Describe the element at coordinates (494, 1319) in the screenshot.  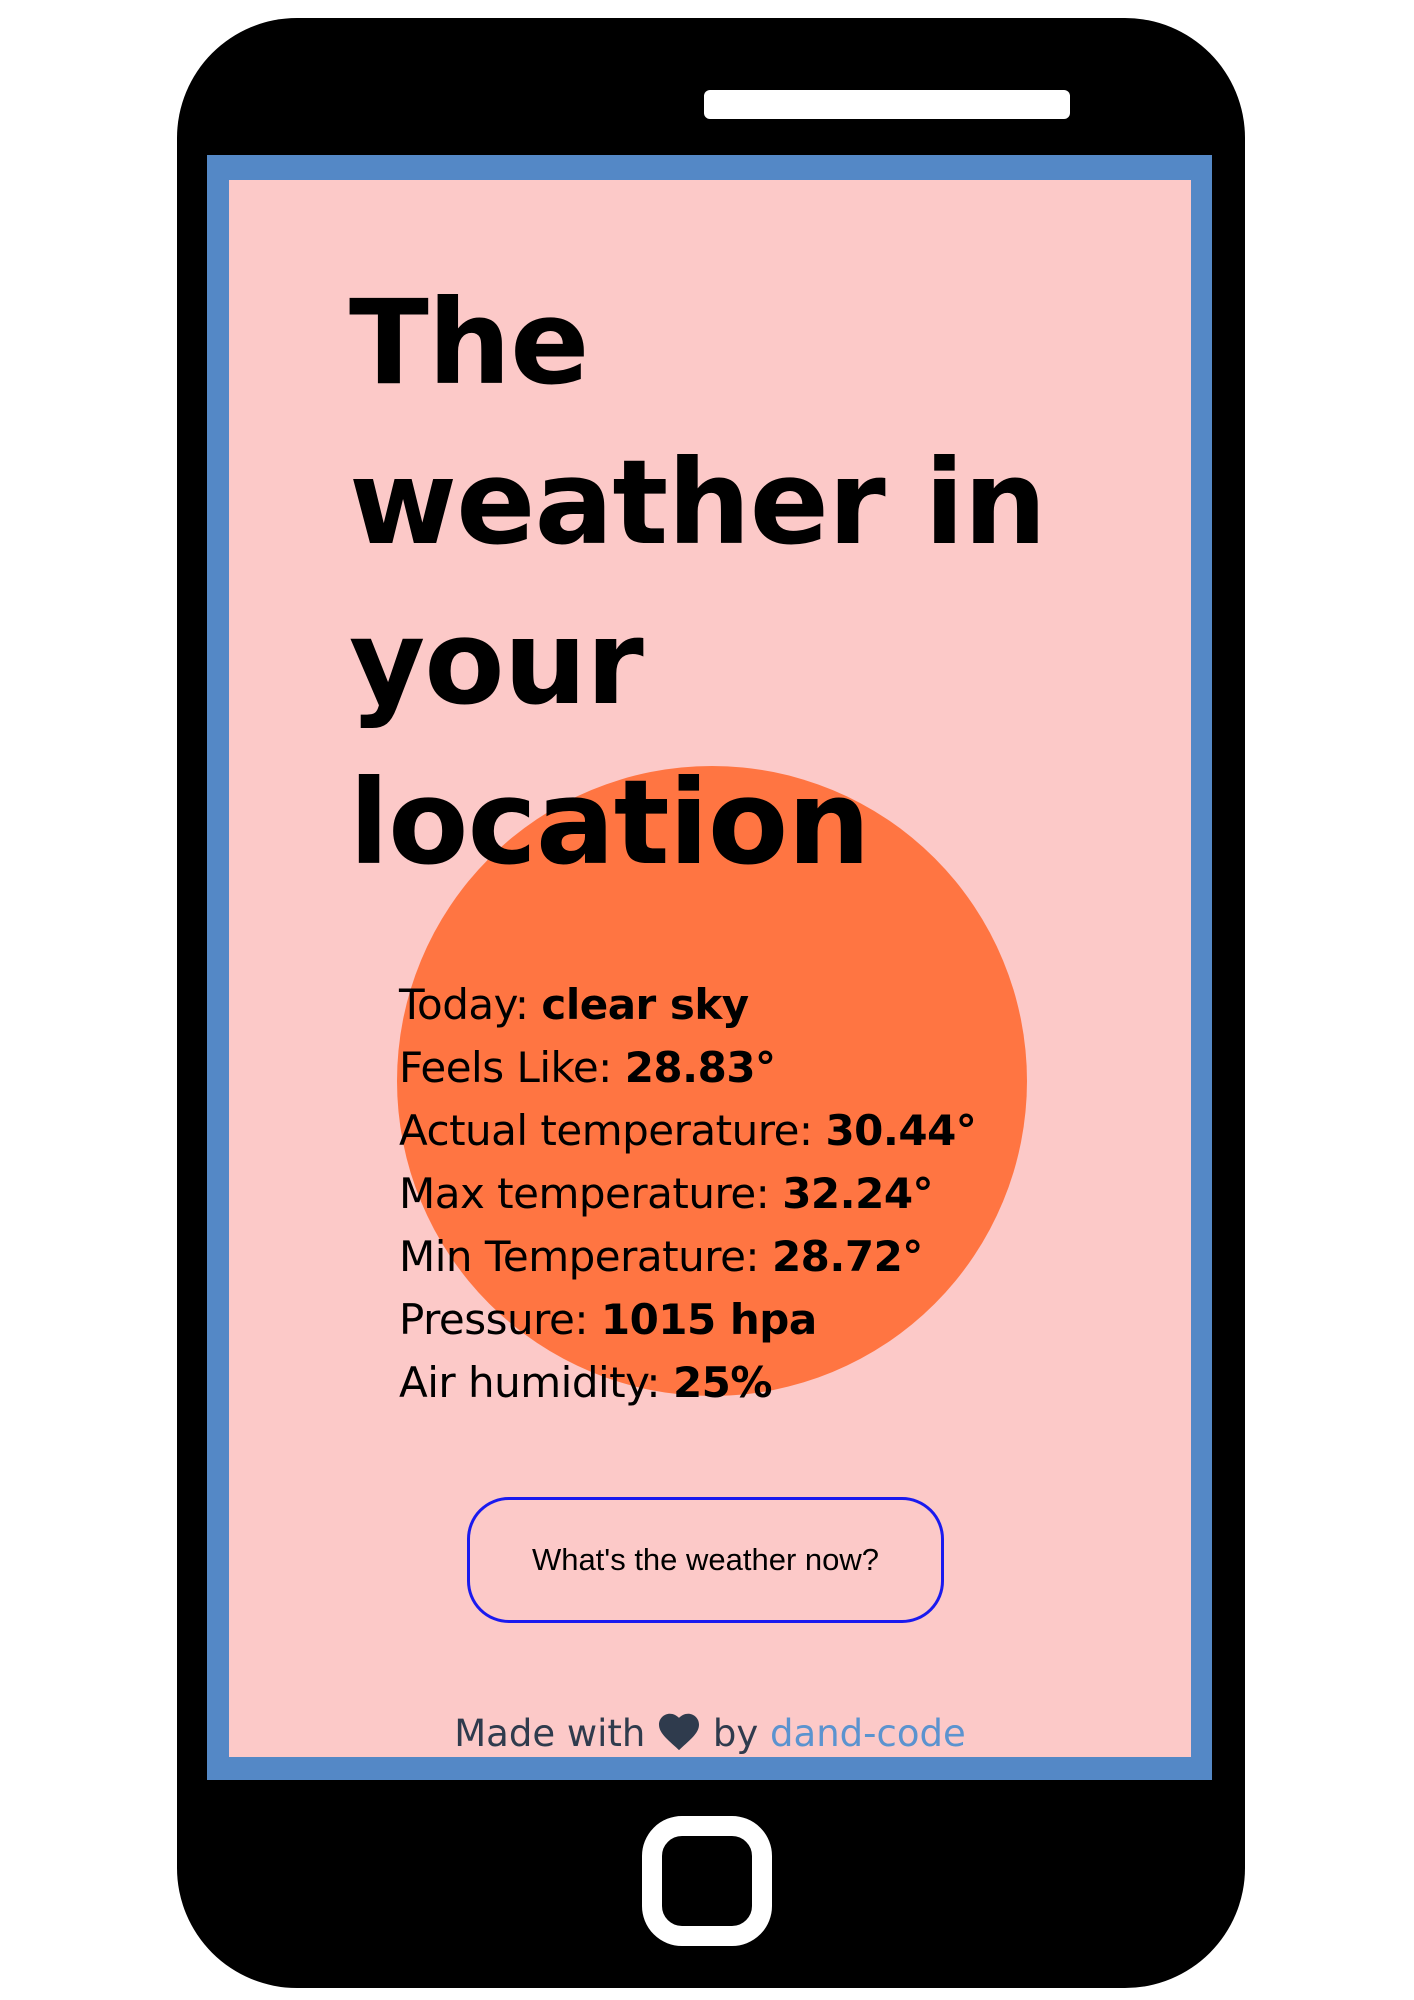
I see `pressure-label: Pressure:` at that location.